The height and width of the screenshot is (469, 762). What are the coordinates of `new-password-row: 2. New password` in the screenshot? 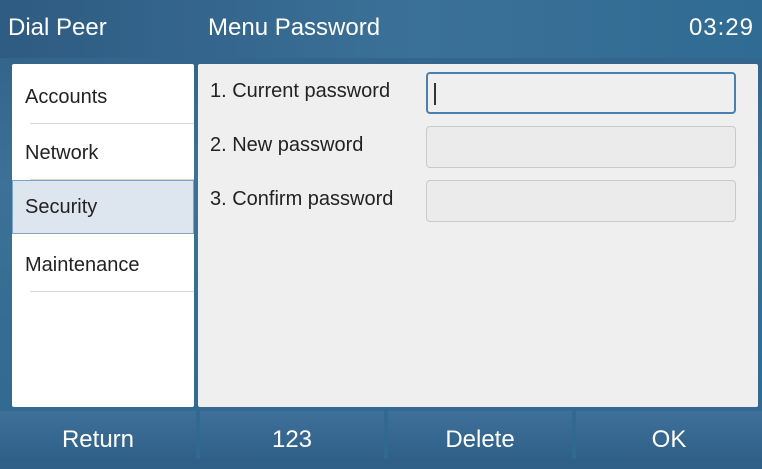 It's located at (478, 146).